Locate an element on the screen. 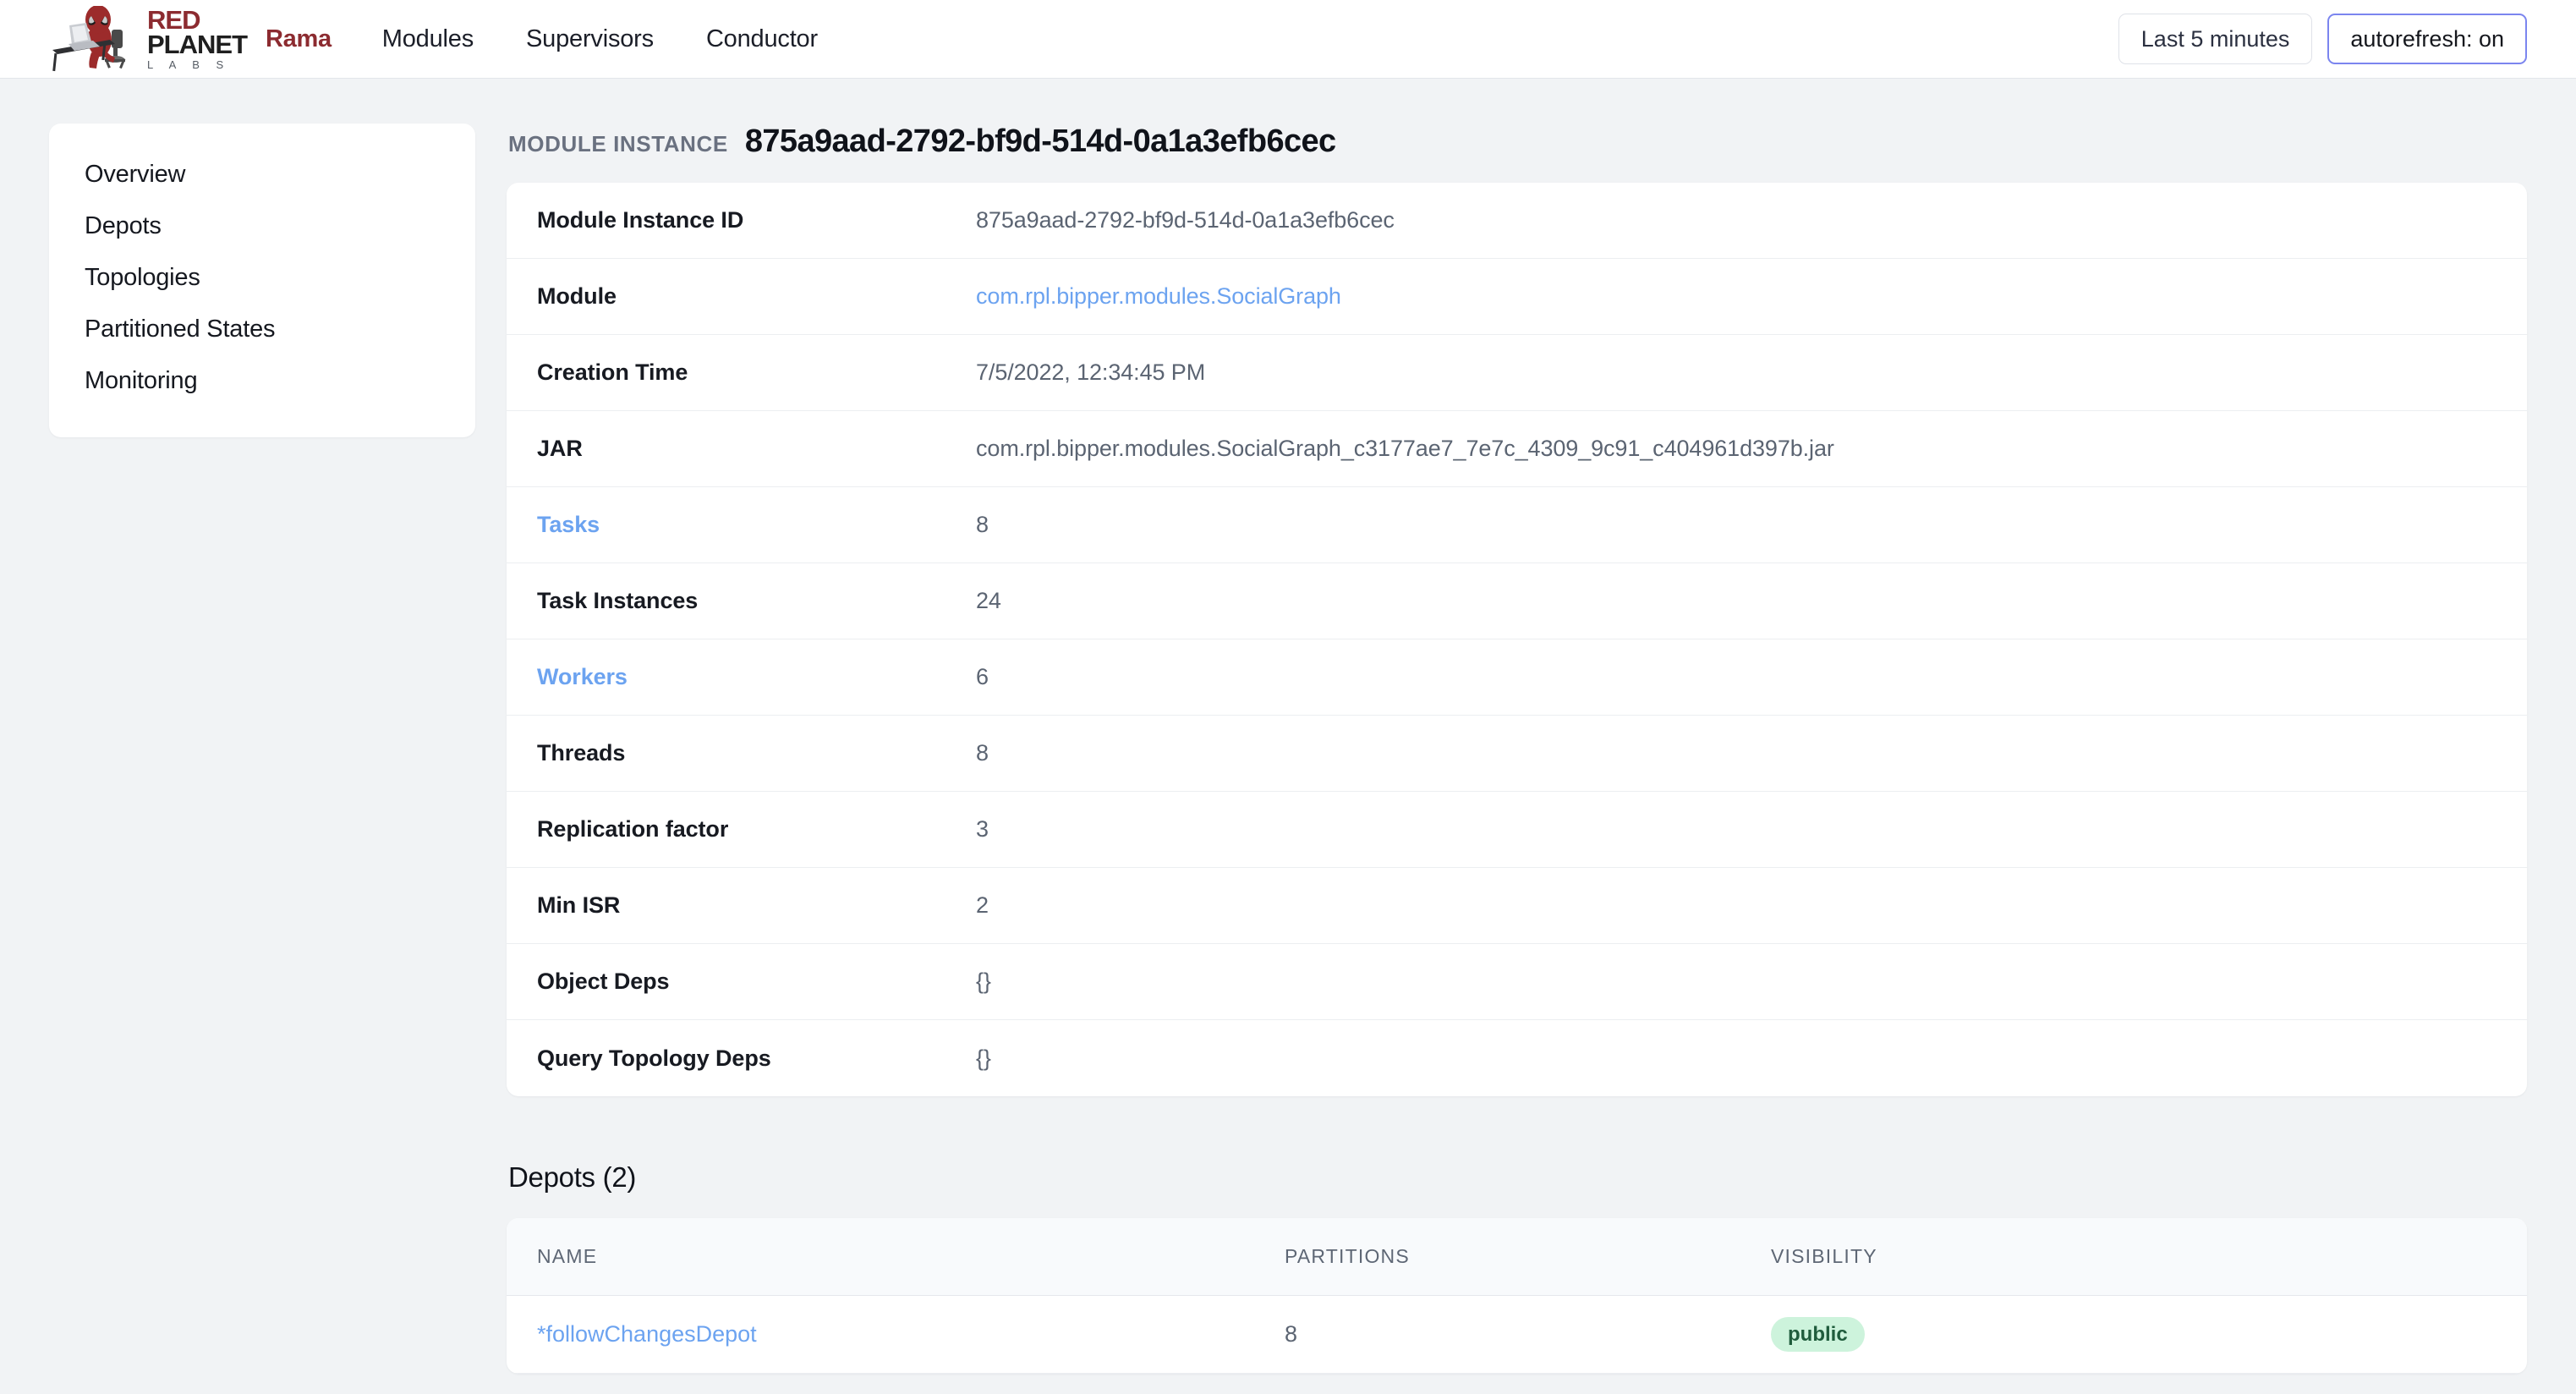 The width and height of the screenshot is (2576, 1394). brand-logo: RED PLANET L A B S Rama is located at coordinates (190, 39).